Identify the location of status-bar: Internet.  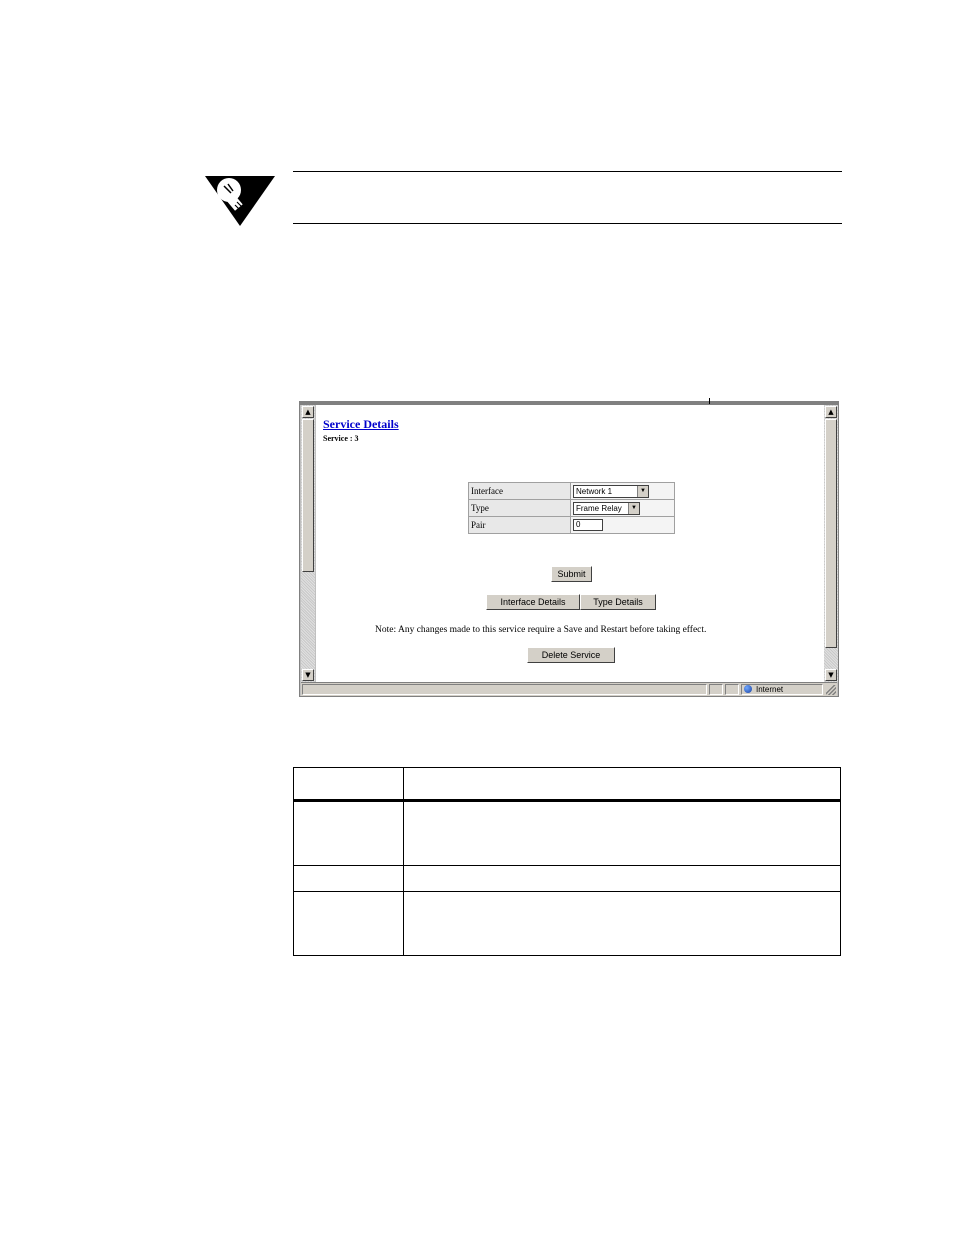
(569, 689).